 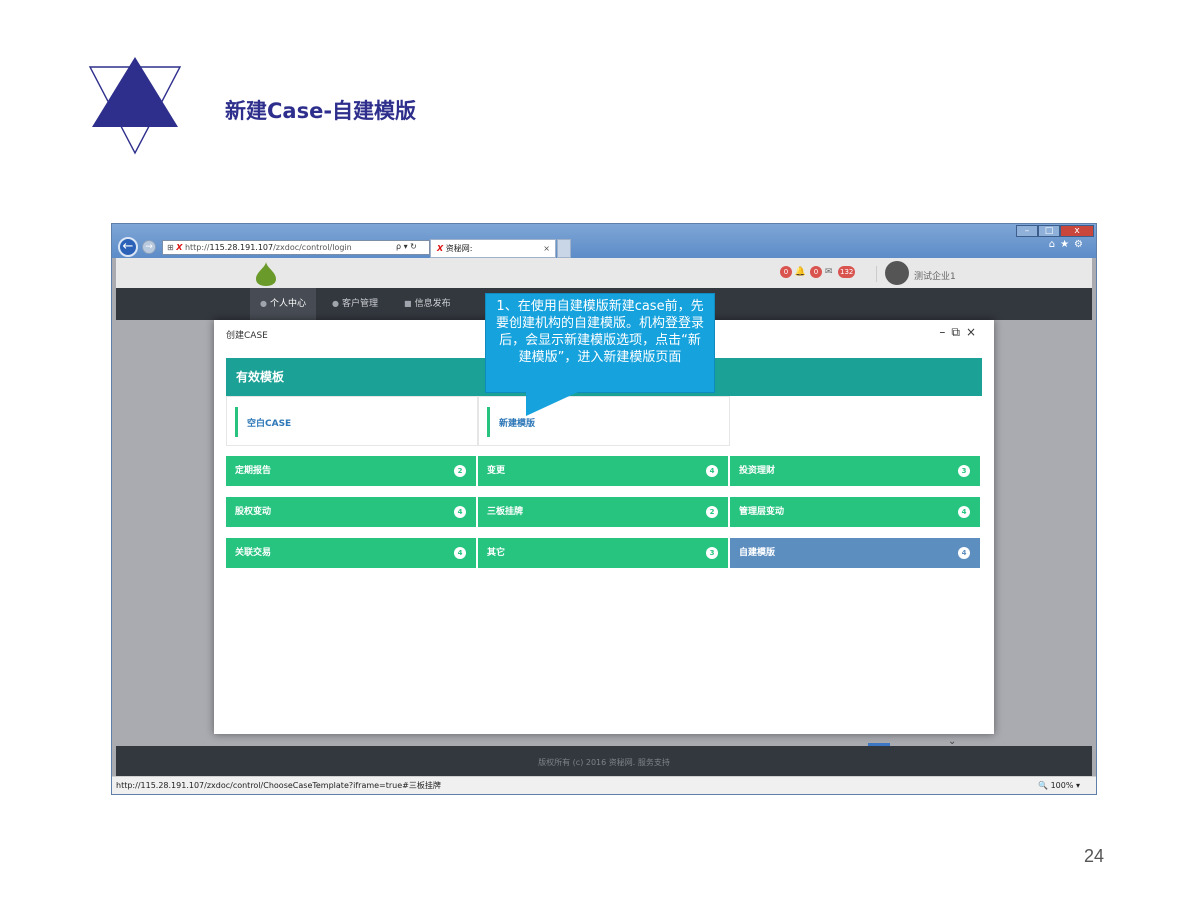 I want to click on browser-tab: X 资秘网: ×, so click(x=493, y=248).